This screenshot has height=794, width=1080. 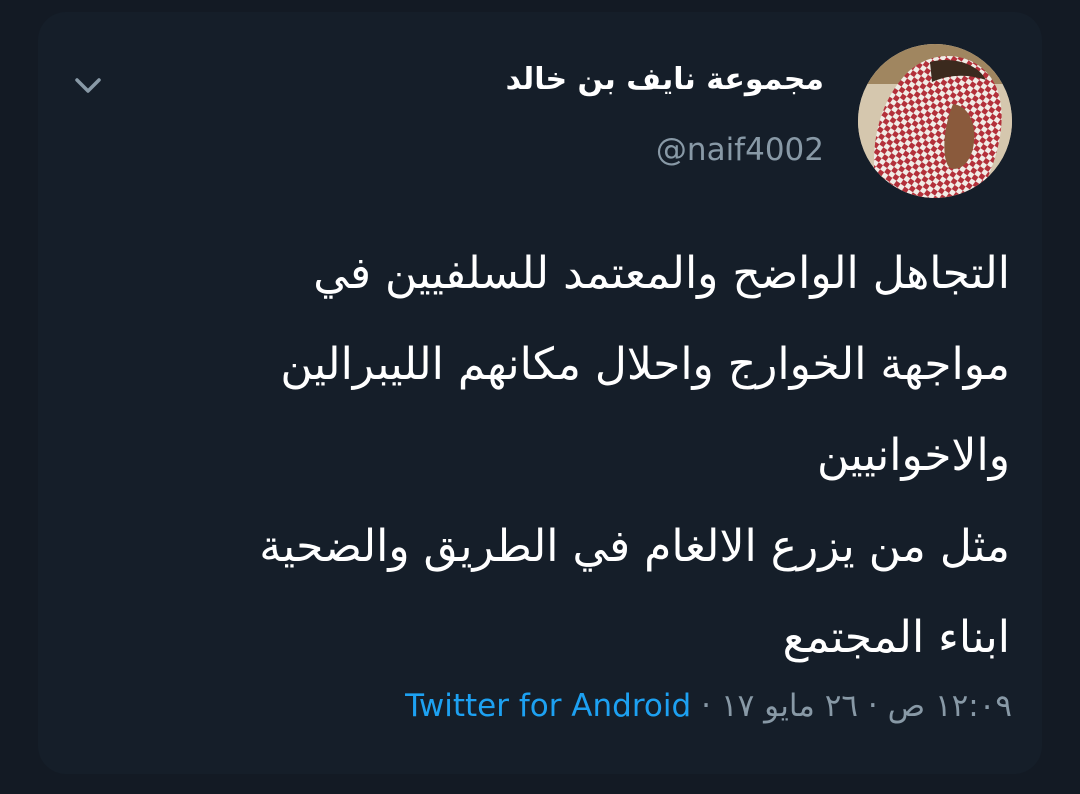 I want to click on tweet-text-line: ابناء المجتمع, so click(x=896, y=637).